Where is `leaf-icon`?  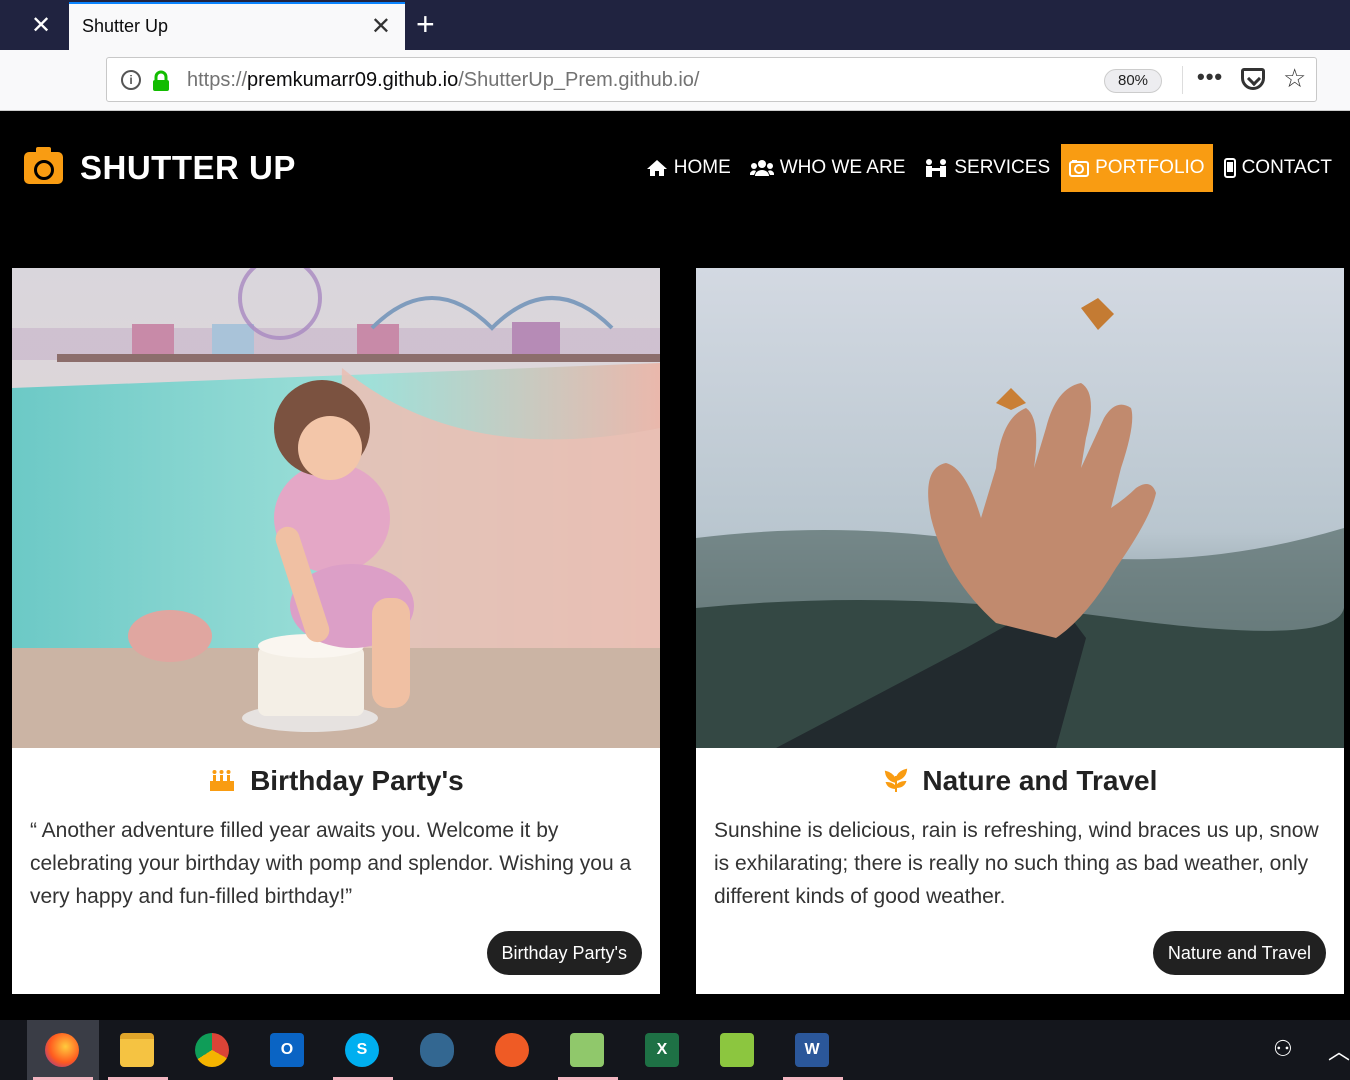 leaf-icon is located at coordinates (900, 780).